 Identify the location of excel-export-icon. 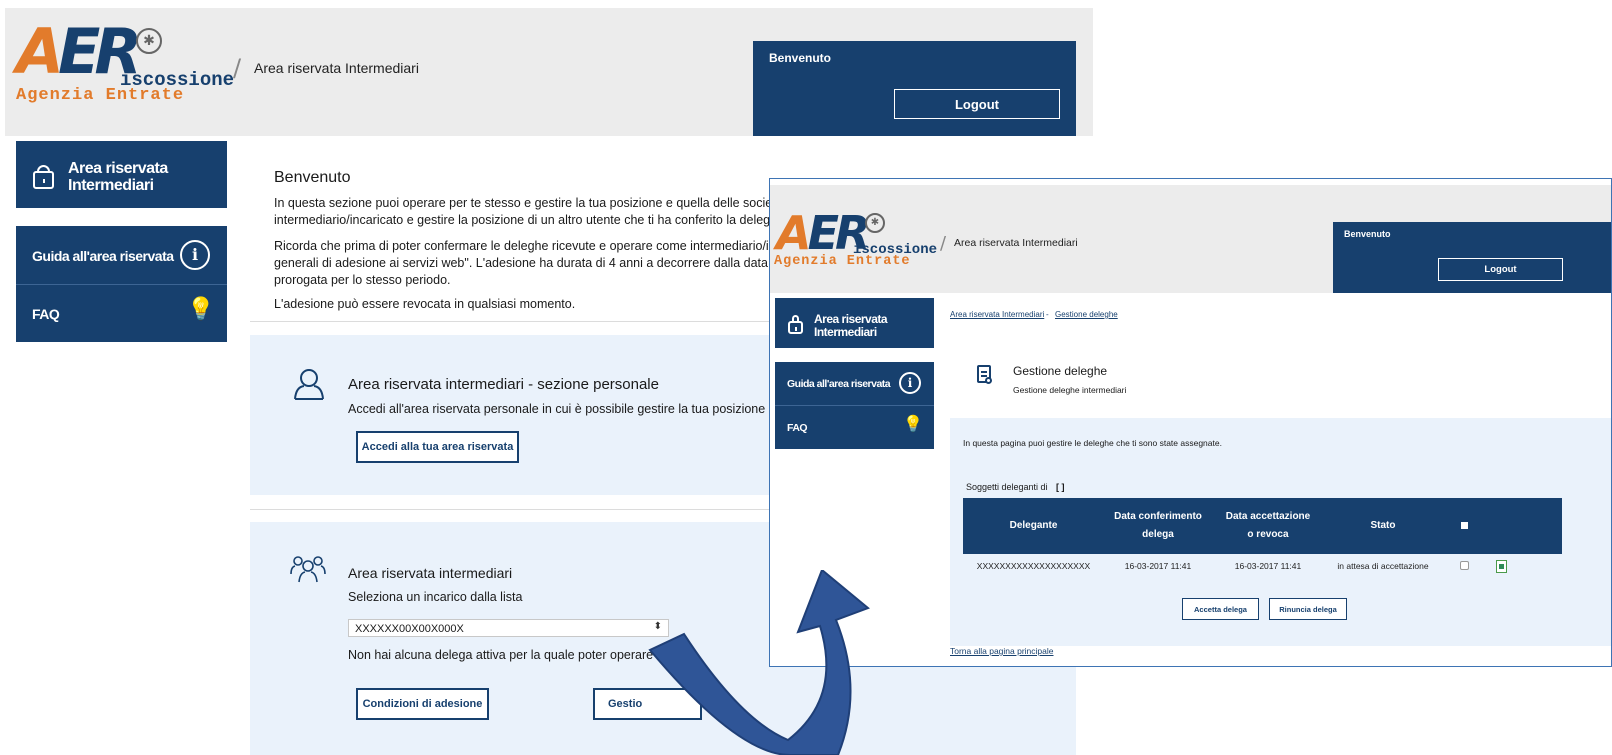
(1501, 566).